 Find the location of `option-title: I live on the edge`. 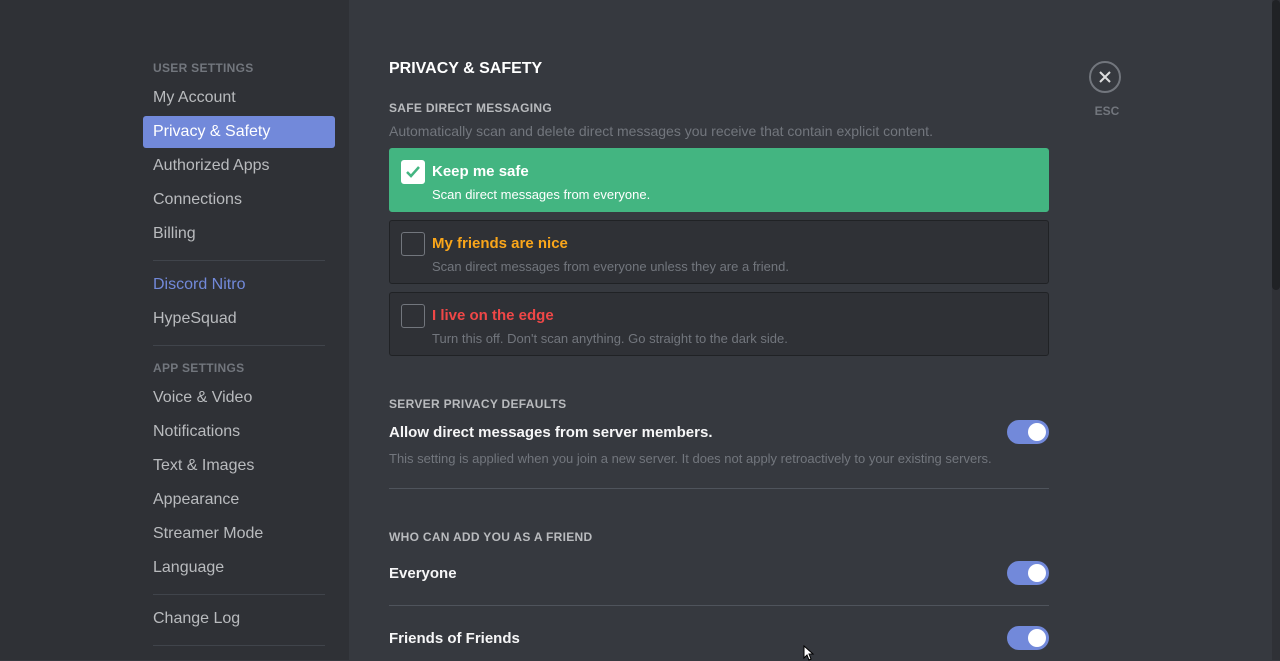

option-title: I live on the edge is located at coordinates (493, 315).